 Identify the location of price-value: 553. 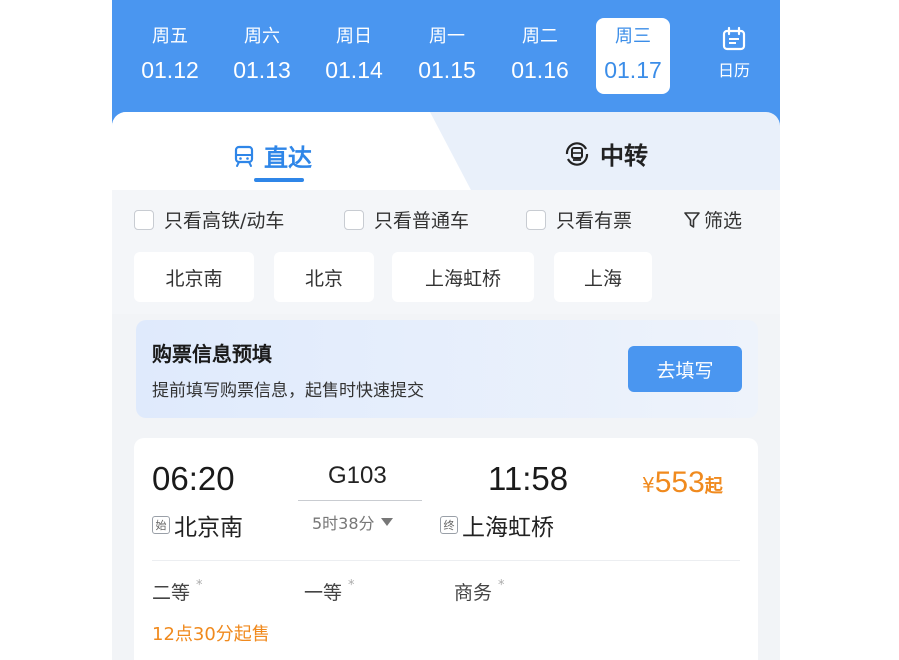
(679, 482).